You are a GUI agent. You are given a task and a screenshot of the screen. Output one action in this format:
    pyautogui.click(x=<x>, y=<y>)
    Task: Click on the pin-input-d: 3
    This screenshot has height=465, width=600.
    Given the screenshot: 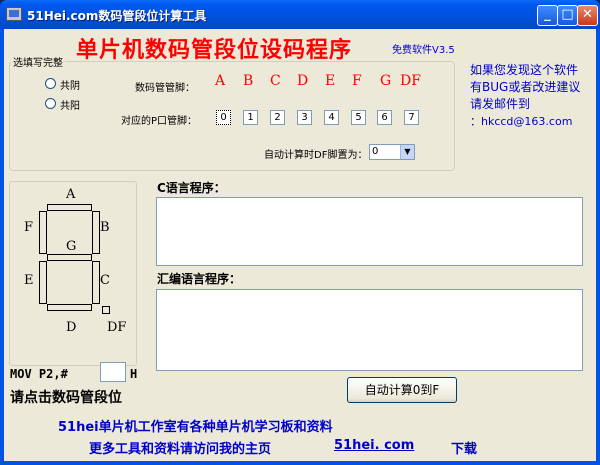 What is the action you would take?
    pyautogui.click(x=304, y=117)
    